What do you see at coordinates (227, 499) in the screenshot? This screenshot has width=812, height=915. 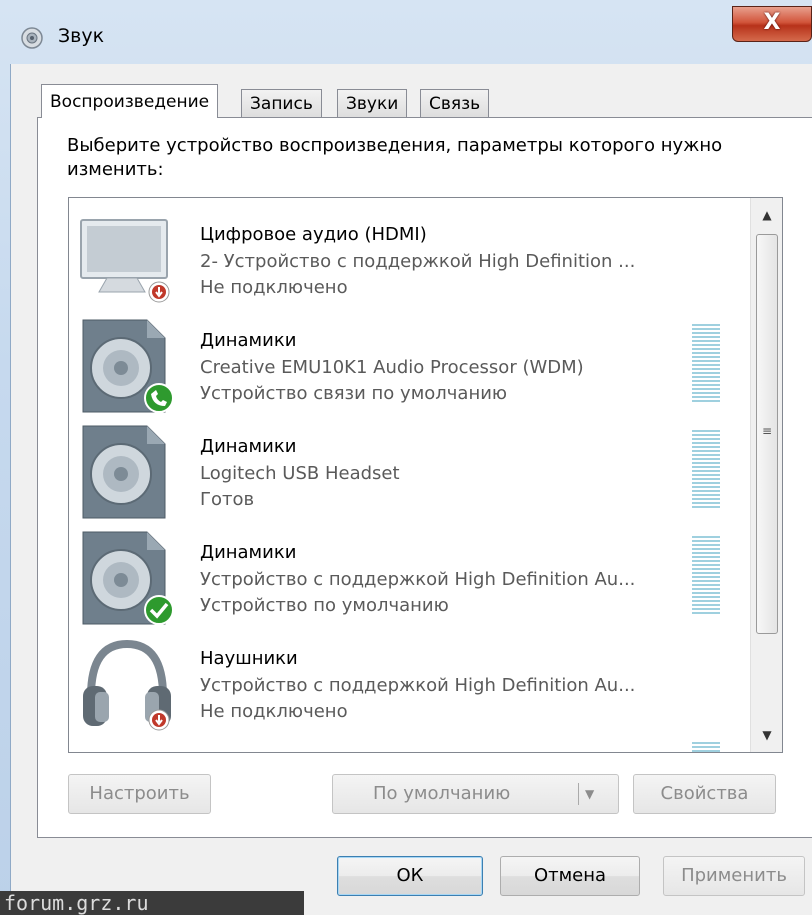 I see `device-status: Готов` at bounding box center [227, 499].